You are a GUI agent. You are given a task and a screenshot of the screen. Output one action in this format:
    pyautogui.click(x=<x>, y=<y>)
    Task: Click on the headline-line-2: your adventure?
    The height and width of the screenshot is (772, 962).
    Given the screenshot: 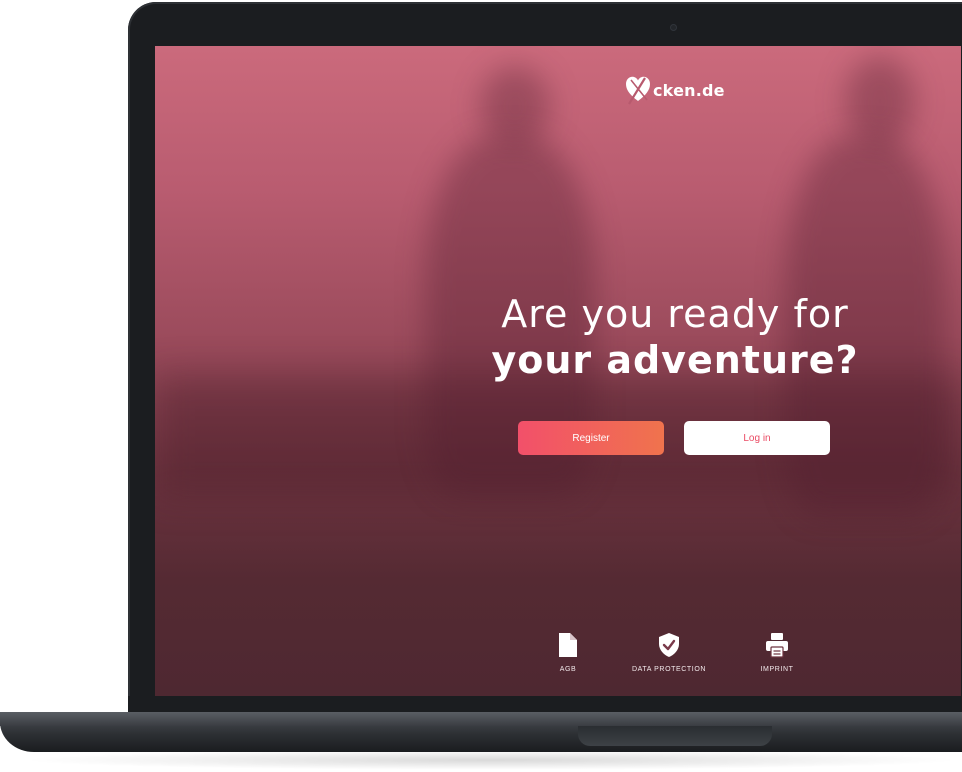 What is the action you would take?
    pyautogui.click(x=675, y=360)
    